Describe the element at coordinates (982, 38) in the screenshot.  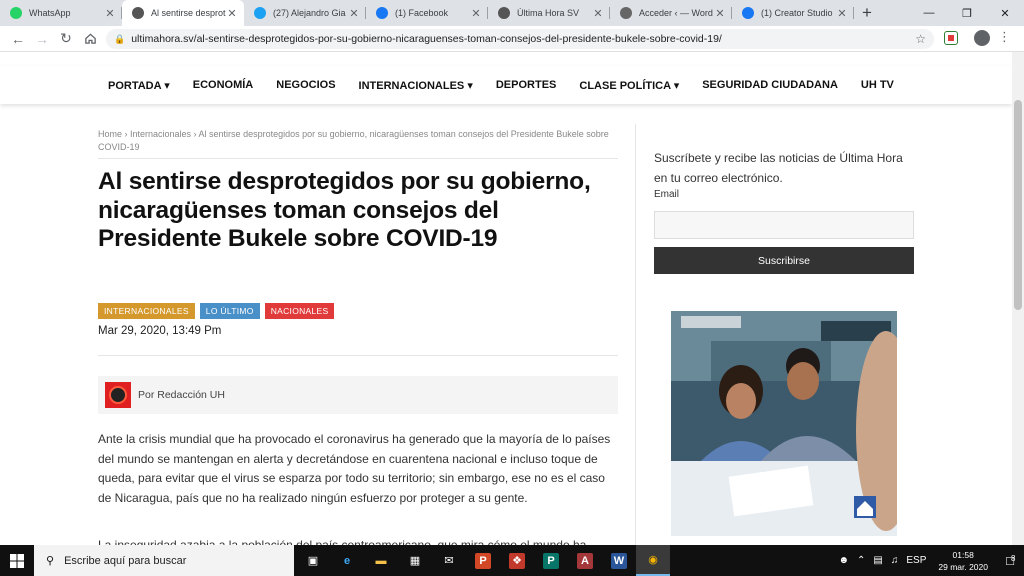
I see `profile-avatar` at that location.